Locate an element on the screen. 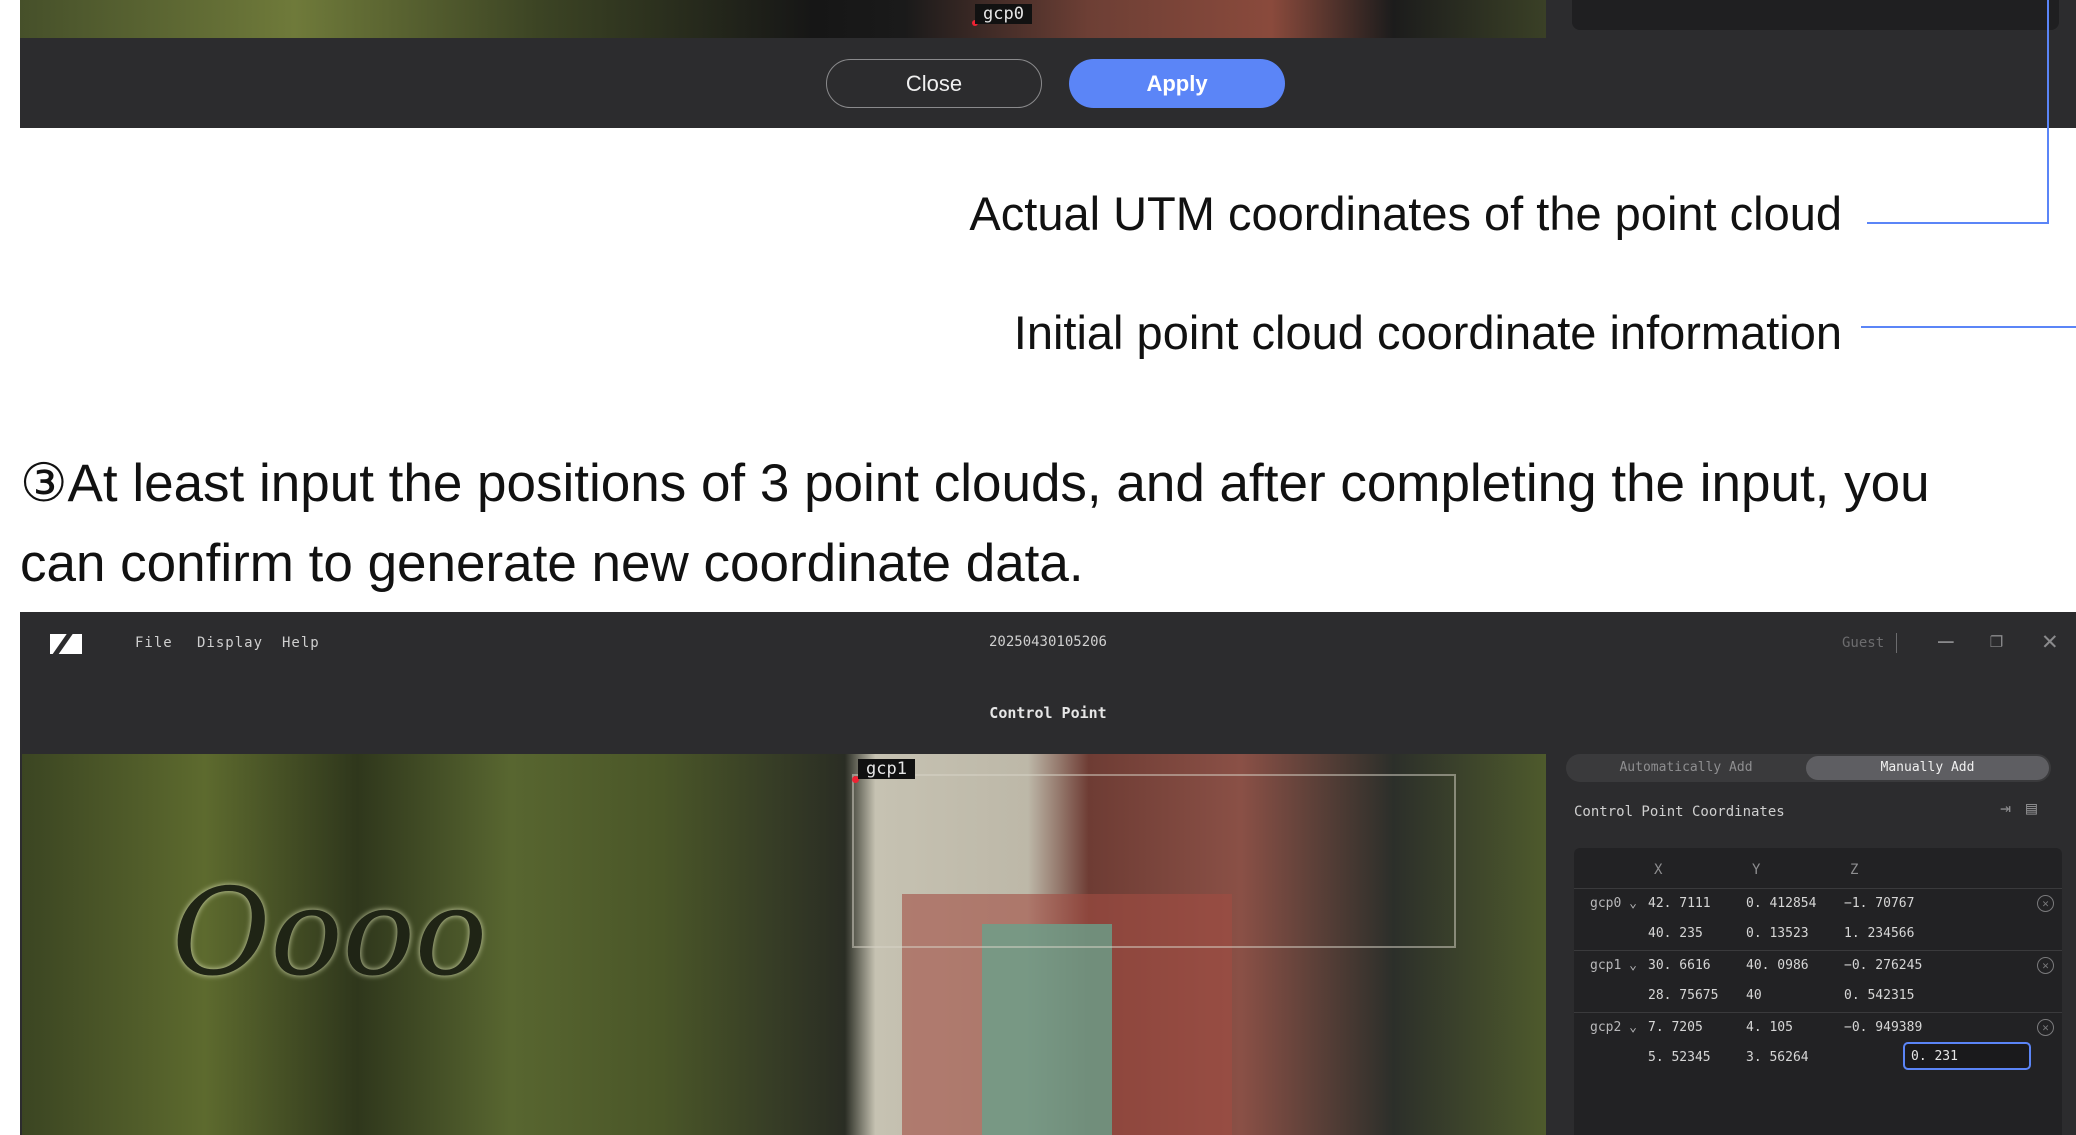  cell-z: −0. 276245 is located at coordinates (1883, 965).